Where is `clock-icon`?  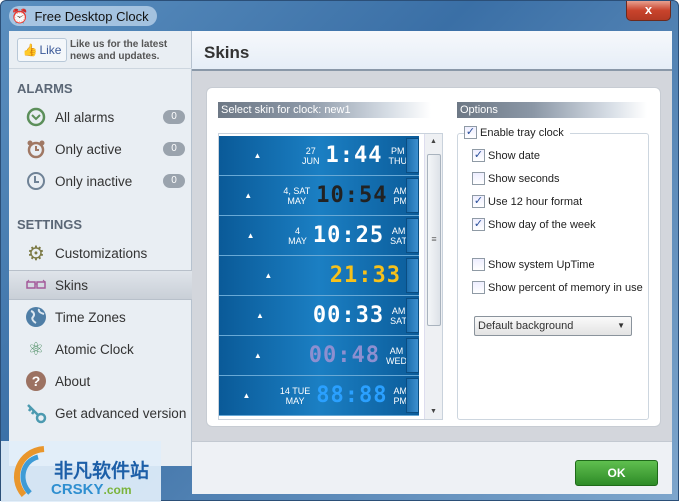 clock-icon is located at coordinates (36, 117).